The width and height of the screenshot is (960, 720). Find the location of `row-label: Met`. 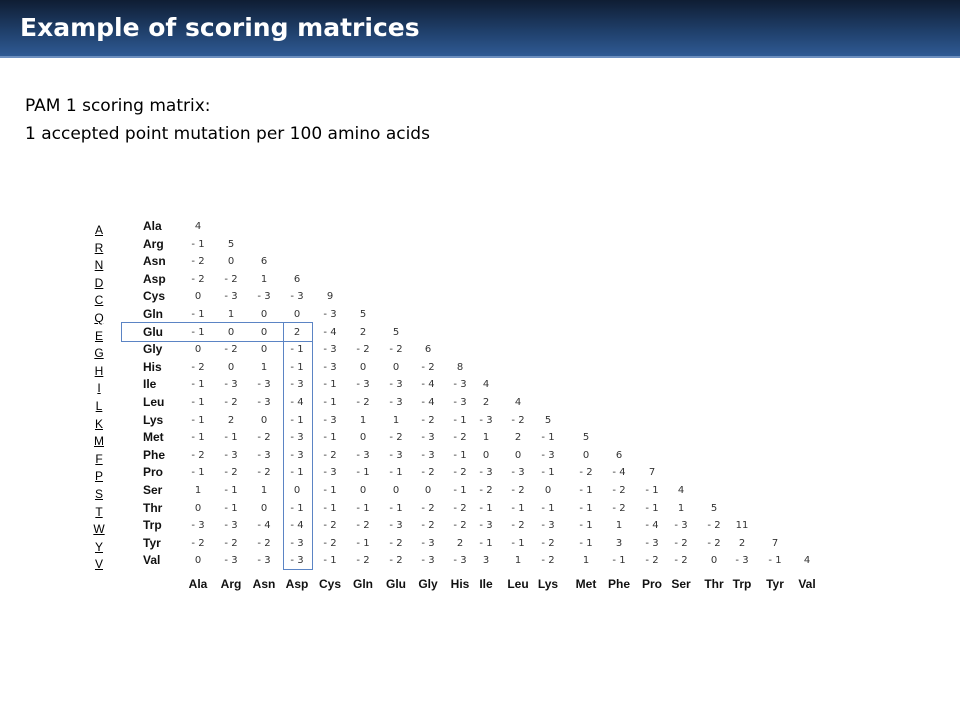

row-label: Met is located at coordinates (153, 437).